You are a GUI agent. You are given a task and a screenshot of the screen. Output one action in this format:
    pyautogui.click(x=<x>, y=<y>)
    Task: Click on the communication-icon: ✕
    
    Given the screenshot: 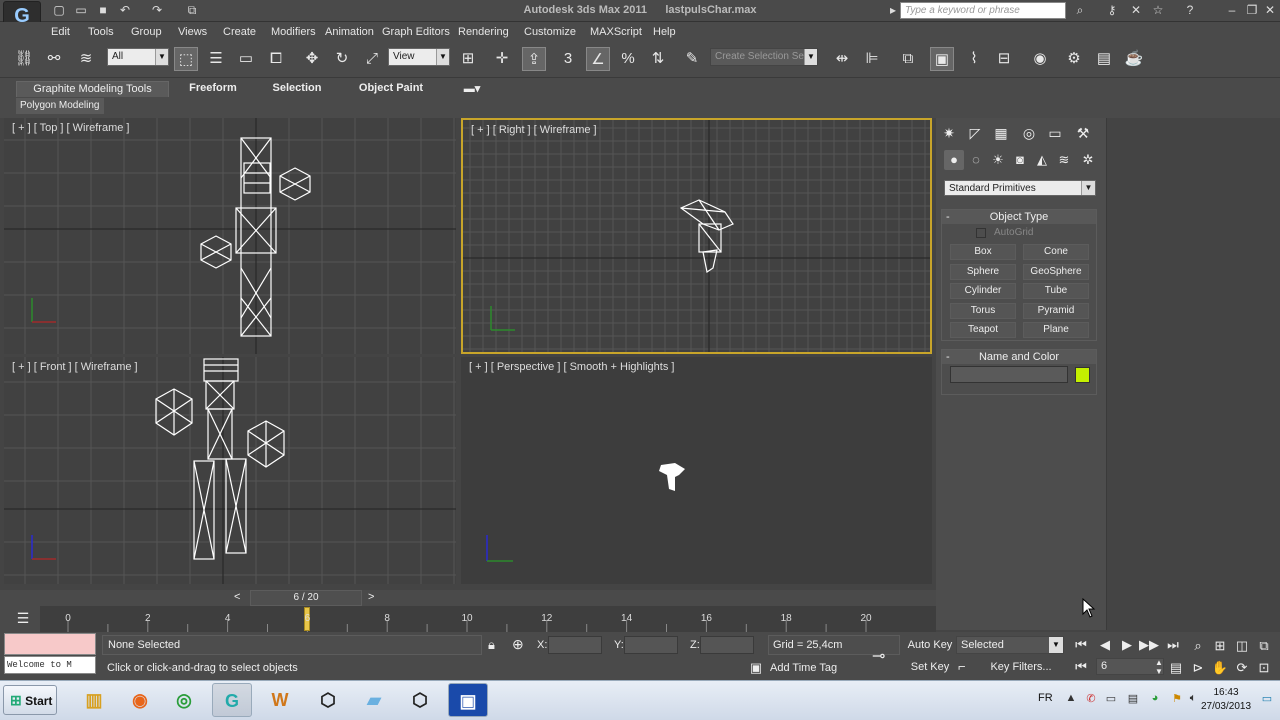 What is the action you would take?
    pyautogui.click(x=1136, y=10)
    